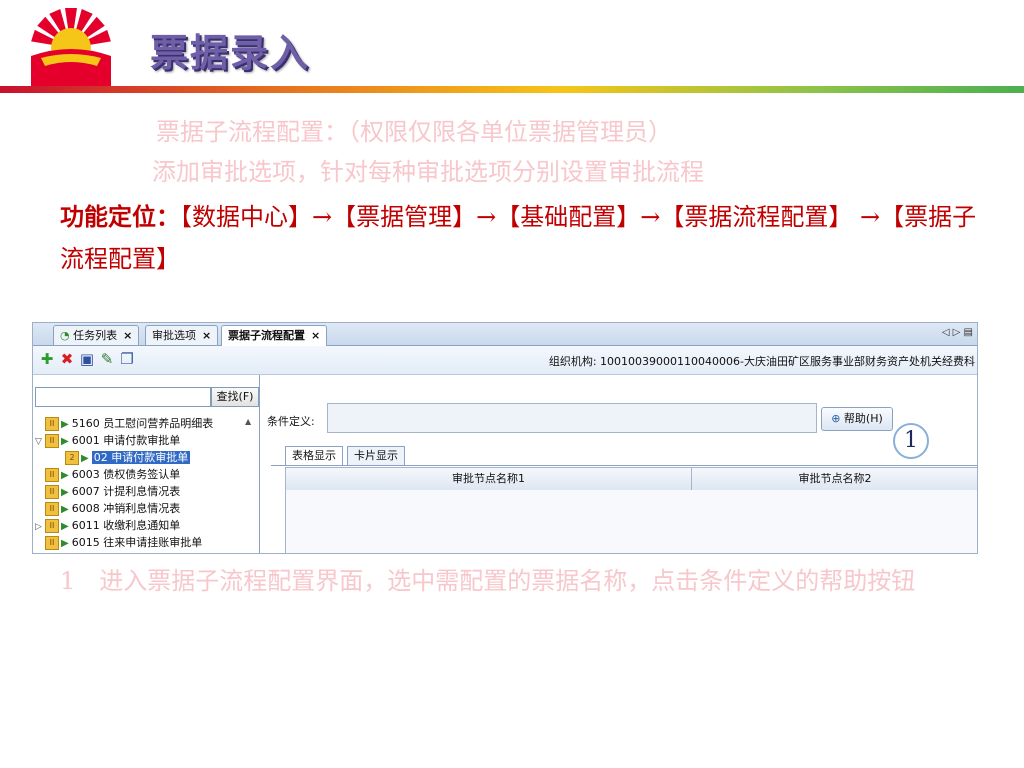 This screenshot has width=1024, height=768. Describe the element at coordinates (836, 418) in the screenshot. I see `magnifier-icon: ⊕` at that location.